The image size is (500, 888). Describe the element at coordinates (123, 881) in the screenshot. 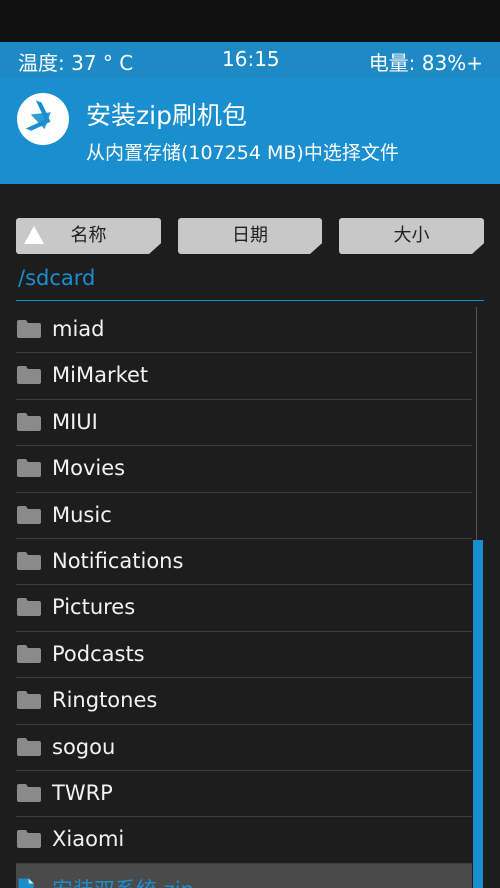

I see `file-name: 安装双系统.zip` at that location.